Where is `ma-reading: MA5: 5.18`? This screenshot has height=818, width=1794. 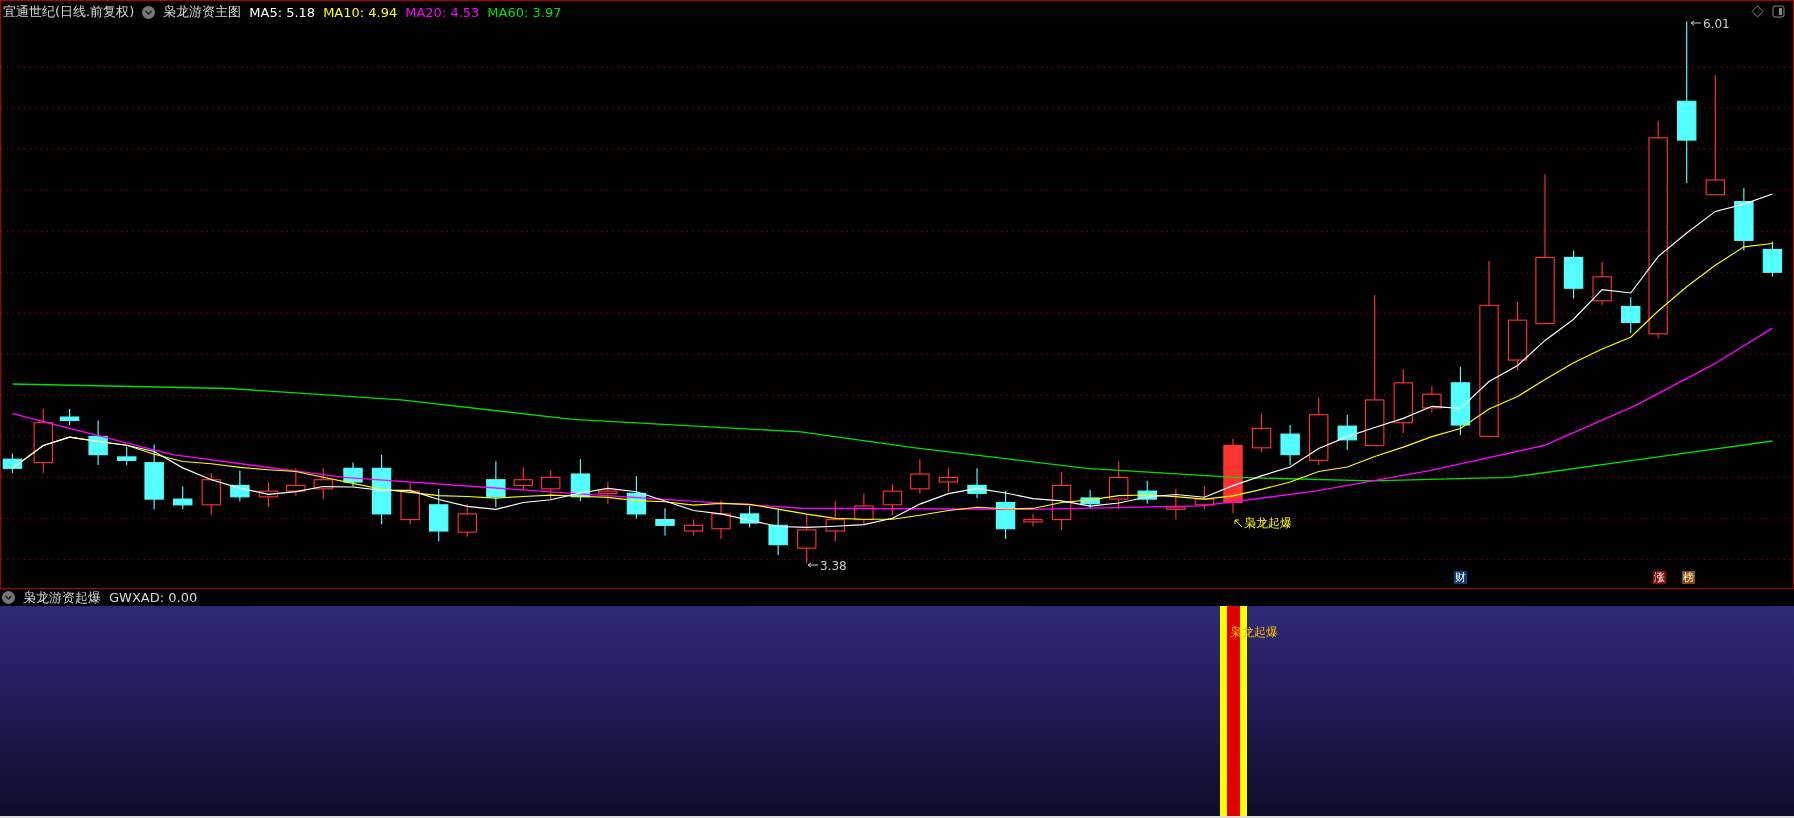 ma-reading: MA5: 5.18 is located at coordinates (282, 12).